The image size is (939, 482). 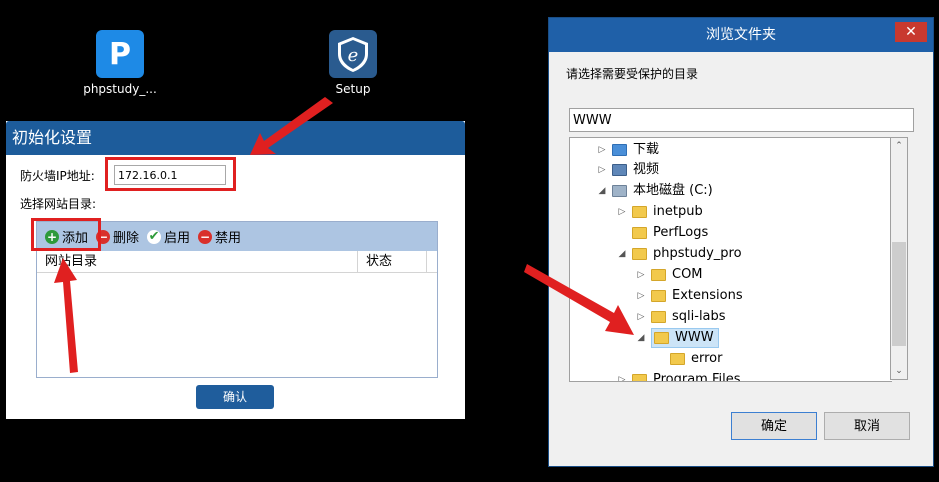 What do you see at coordinates (66, 315) in the screenshot?
I see `arrow-to-add-button` at bounding box center [66, 315].